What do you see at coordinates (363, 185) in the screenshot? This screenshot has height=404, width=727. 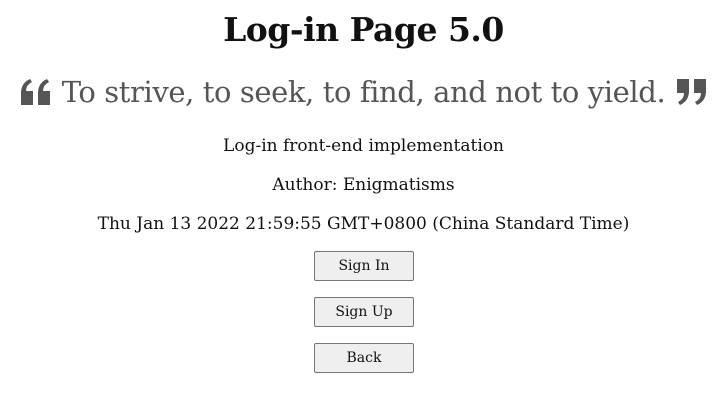 I see `author-text: Author: Enigmatisms` at bounding box center [363, 185].